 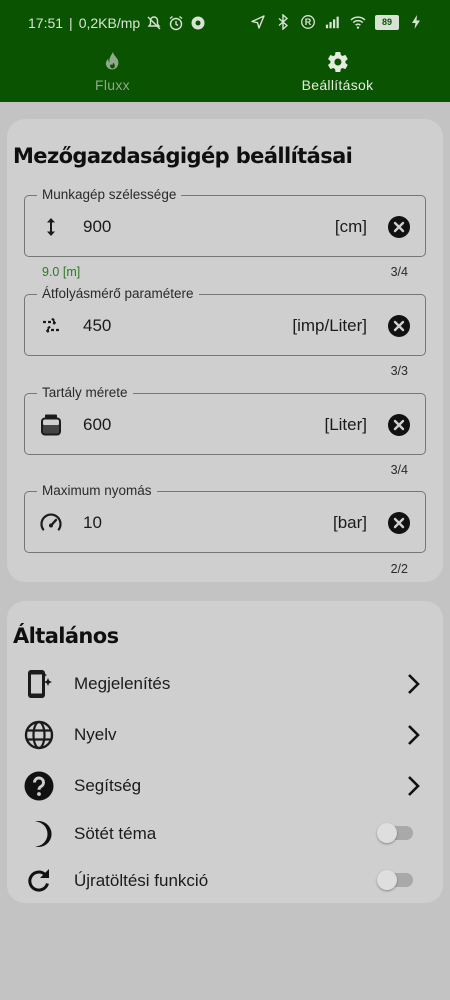 What do you see at coordinates (61, 272) in the screenshot?
I see `field-helper-text: 9.0 [m]` at bounding box center [61, 272].